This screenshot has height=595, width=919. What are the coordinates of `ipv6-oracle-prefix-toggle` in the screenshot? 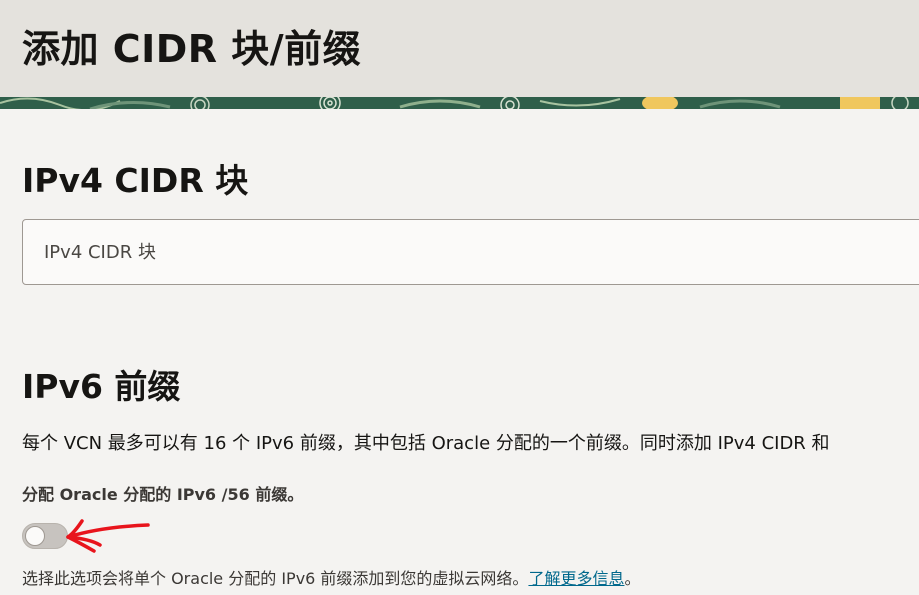 It's located at (45, 536).